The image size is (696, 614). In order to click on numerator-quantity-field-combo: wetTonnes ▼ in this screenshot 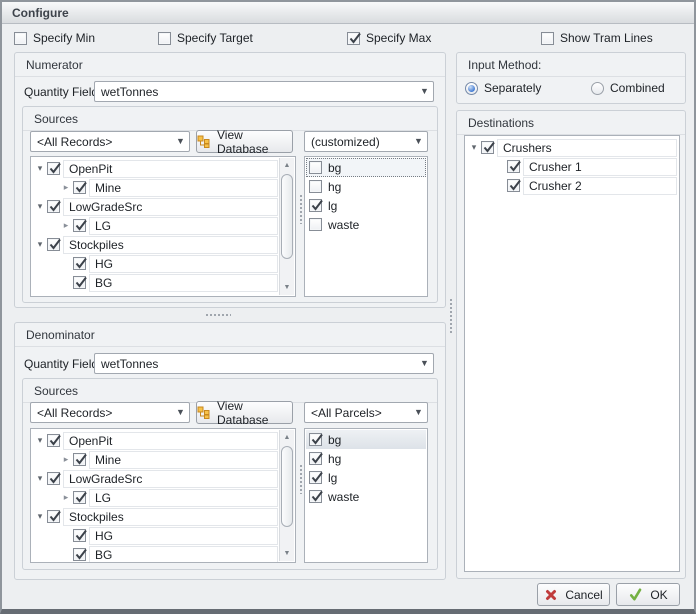, I will do `click(264, 91)`.